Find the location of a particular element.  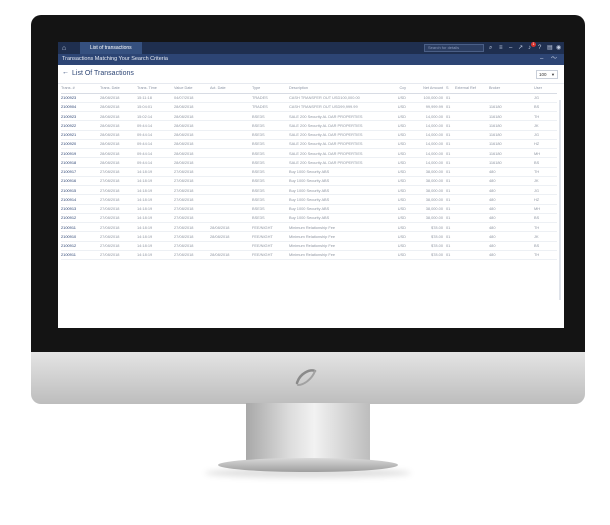

table-scrollbar is located at coordinates (560, 200).